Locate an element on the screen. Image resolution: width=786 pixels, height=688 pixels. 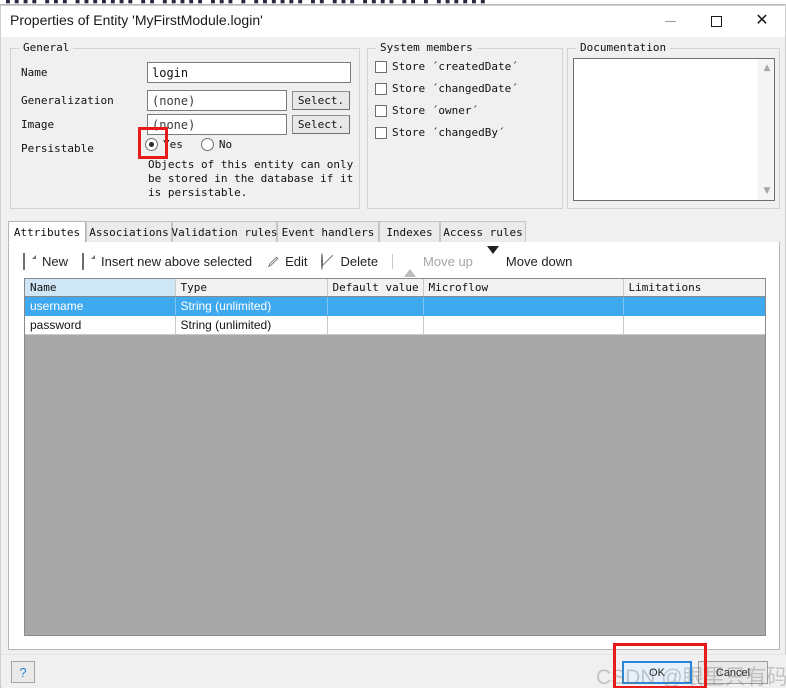
minimize-button is located at coordinates (670, 21).